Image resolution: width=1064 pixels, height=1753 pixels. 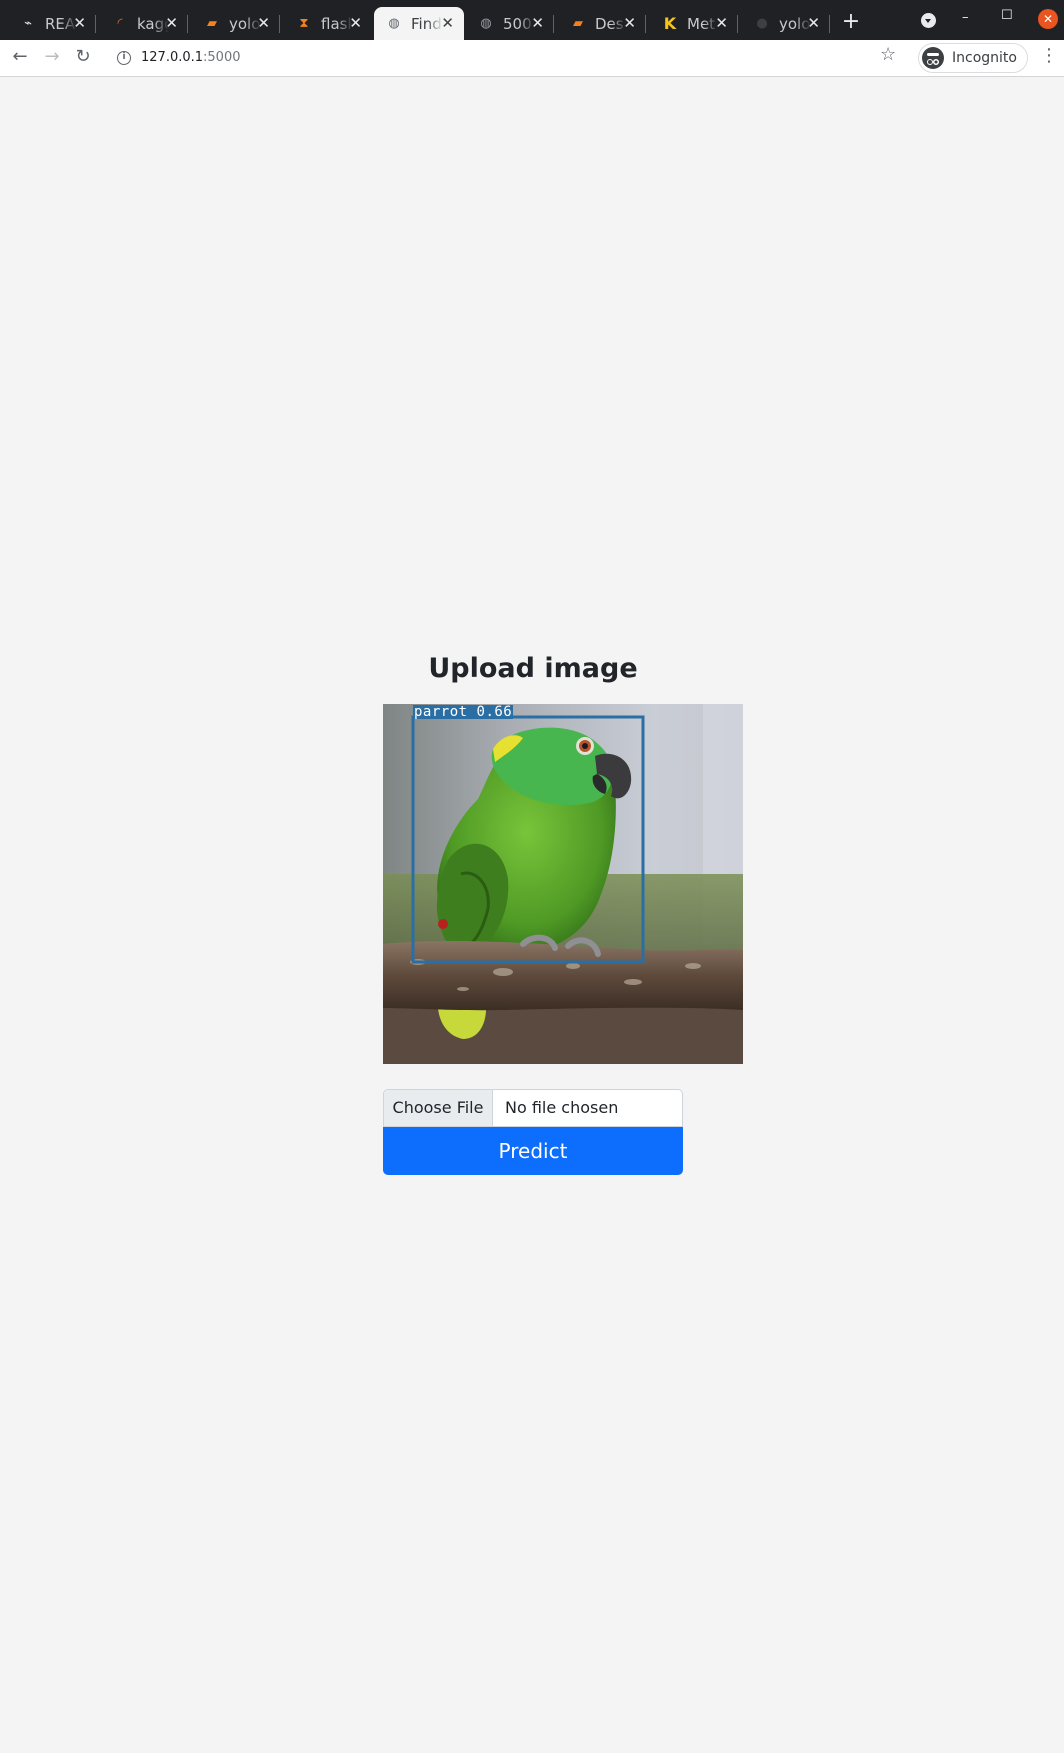 I want to click on url-text: 127.0.0.1:5000, so click(x=191, y=57).